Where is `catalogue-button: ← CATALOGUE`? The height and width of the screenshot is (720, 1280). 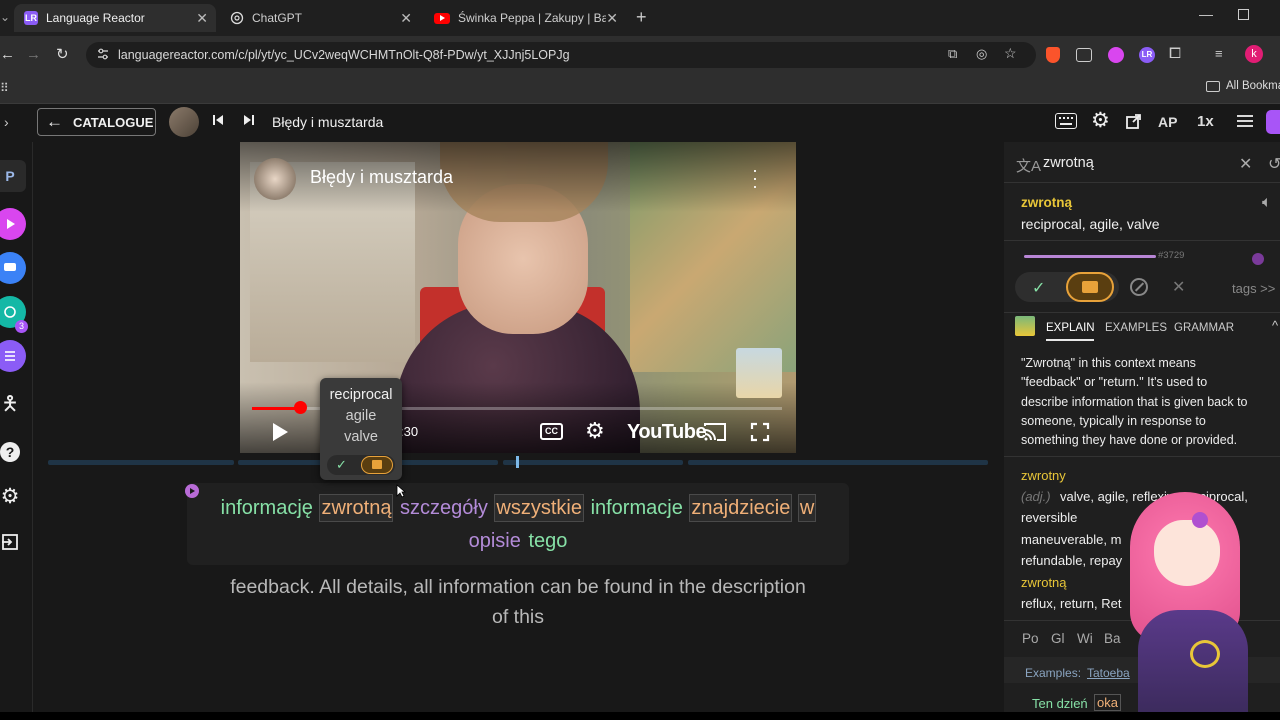
catalogue-button: ← CATALOGUE is located at coordinates (96, 122).